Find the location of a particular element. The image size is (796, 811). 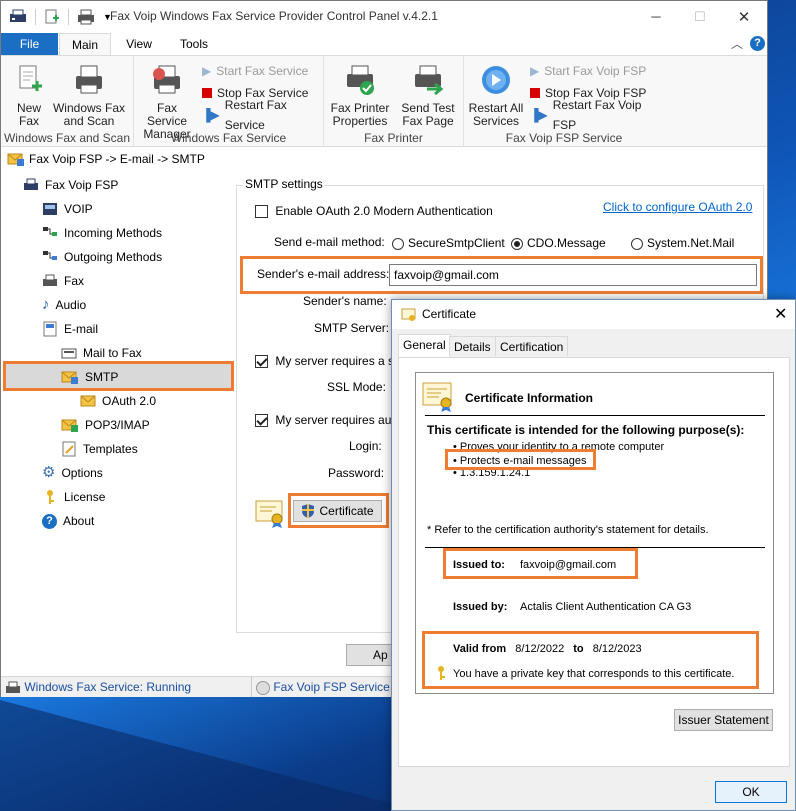

highlight-issued-to is located at coordinates (540, 563).